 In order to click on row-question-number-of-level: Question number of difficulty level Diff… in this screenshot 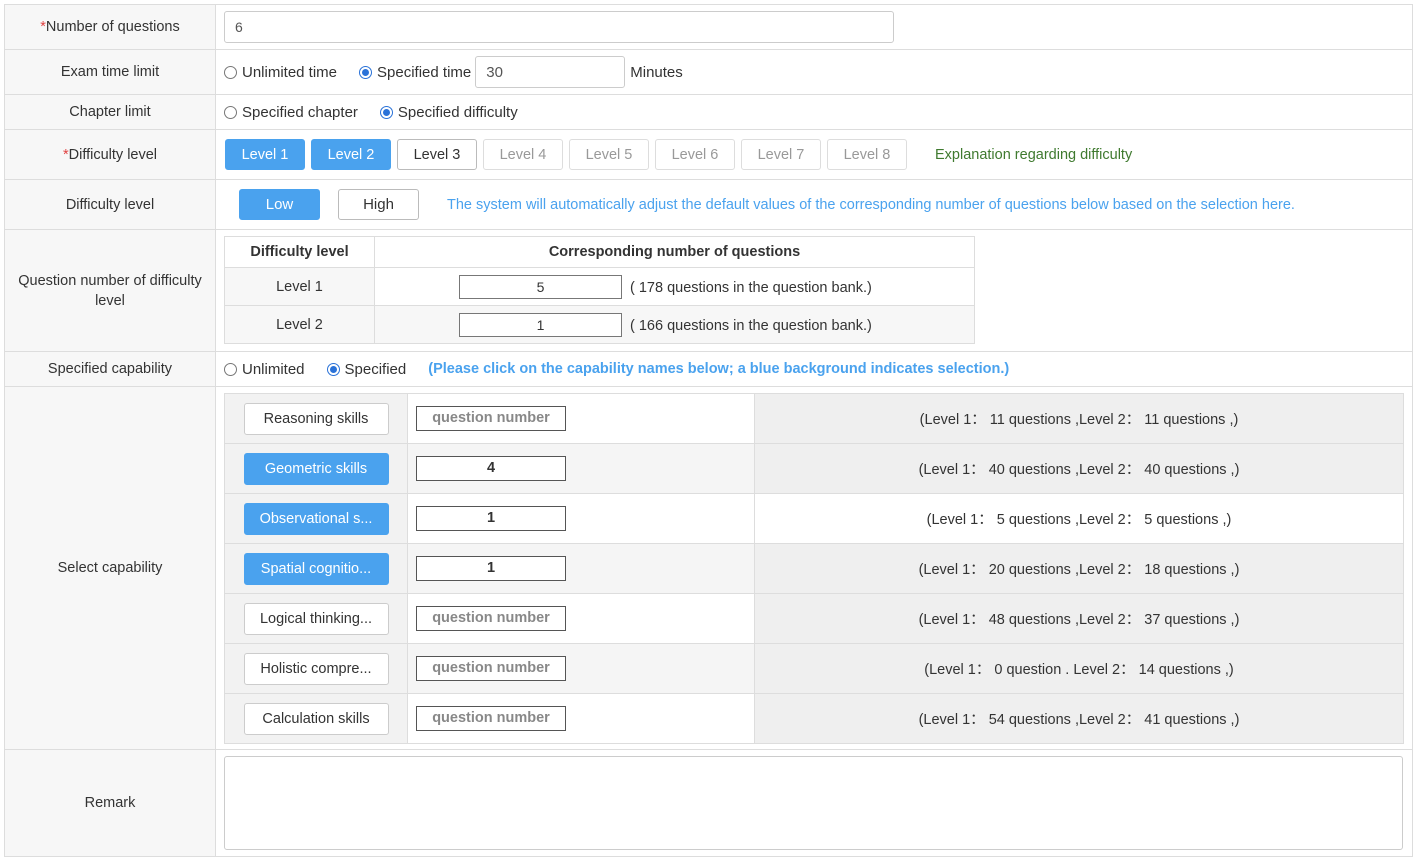, I will do `click(709, 291)`.